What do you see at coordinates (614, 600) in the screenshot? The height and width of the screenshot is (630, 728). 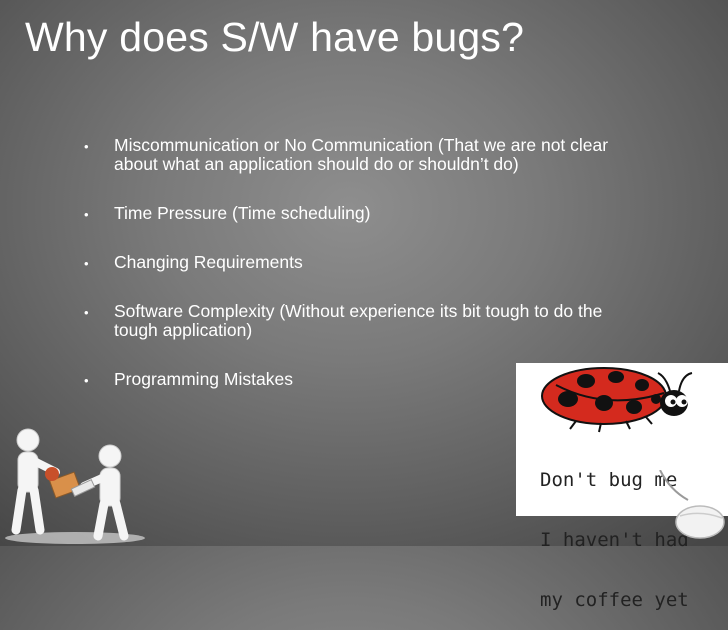 I see `caption-line: my coffee yet` at bounding box center [614, 600].